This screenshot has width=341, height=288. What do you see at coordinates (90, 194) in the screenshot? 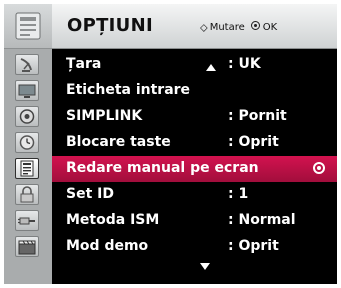
I see `menu-item-label: Set ID` at bounding box center [90, 194].